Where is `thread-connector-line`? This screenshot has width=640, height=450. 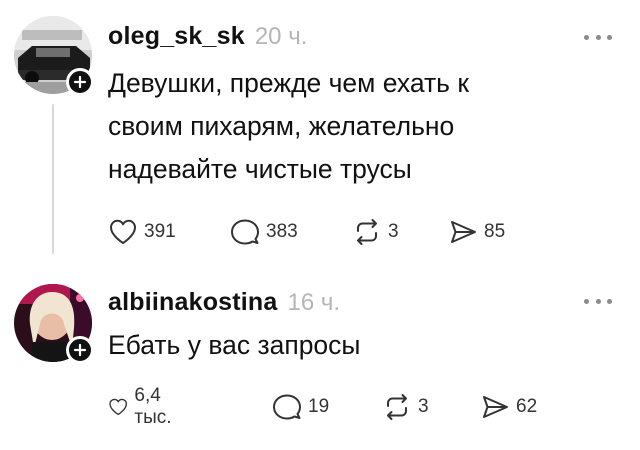 thread-connector-line is located at coordinates (53, 179).